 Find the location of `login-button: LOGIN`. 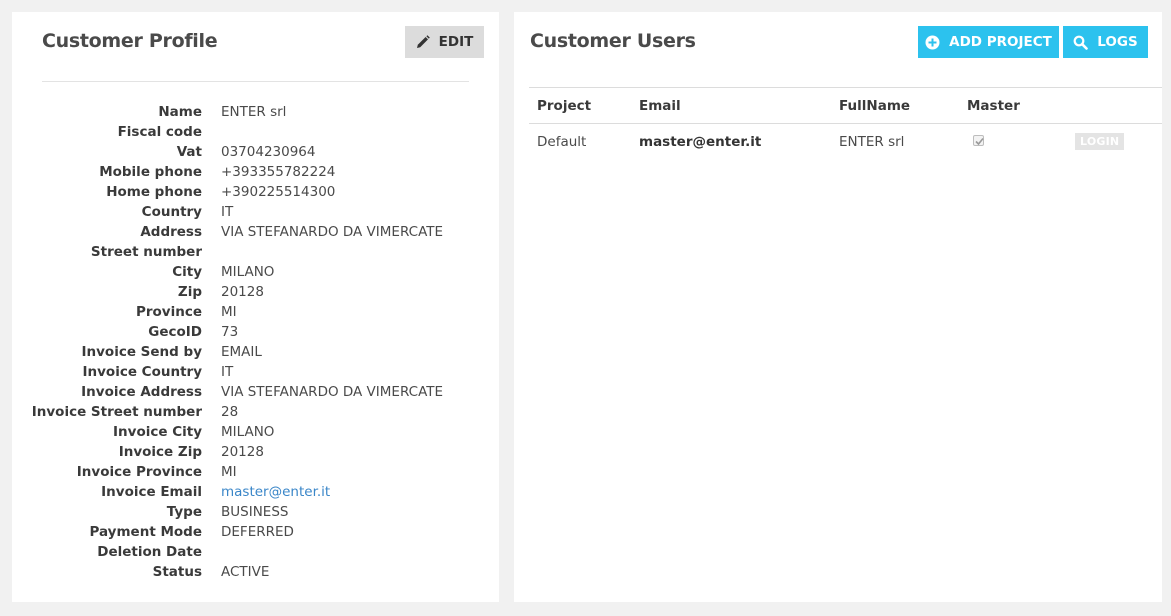

login-button: LOGIN is located at coordinates (1100, 142).